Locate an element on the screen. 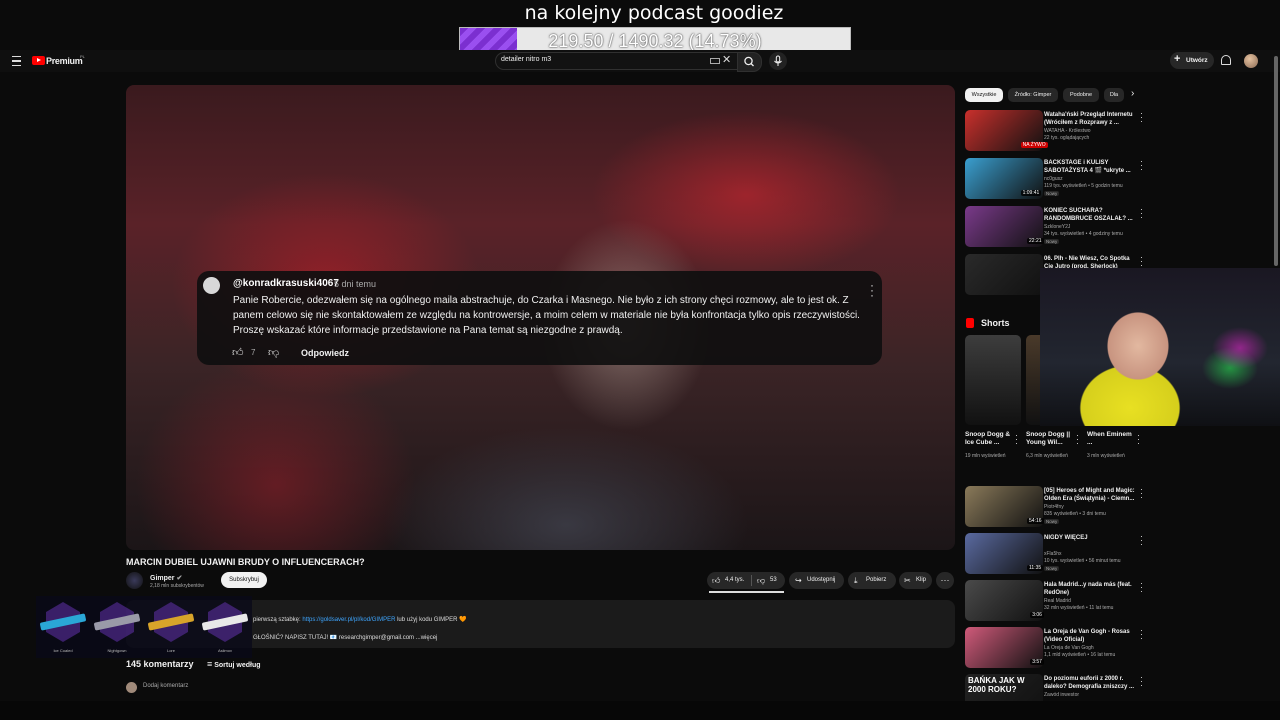 The height and width of the screenshot is (720, 1280). reply-button: Odpowiedz is located at coordinates (325, 353).